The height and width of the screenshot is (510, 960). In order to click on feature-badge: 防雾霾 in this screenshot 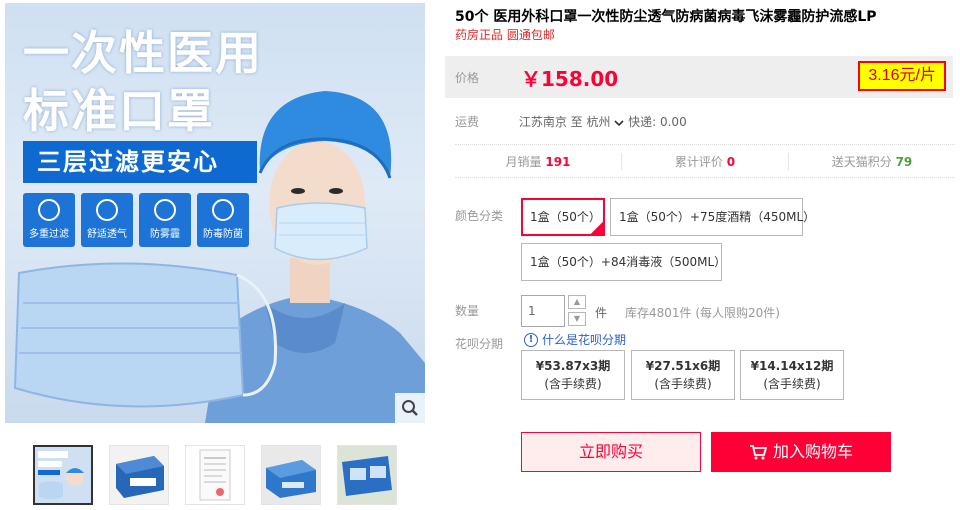, I will do `click(165, 220)`.